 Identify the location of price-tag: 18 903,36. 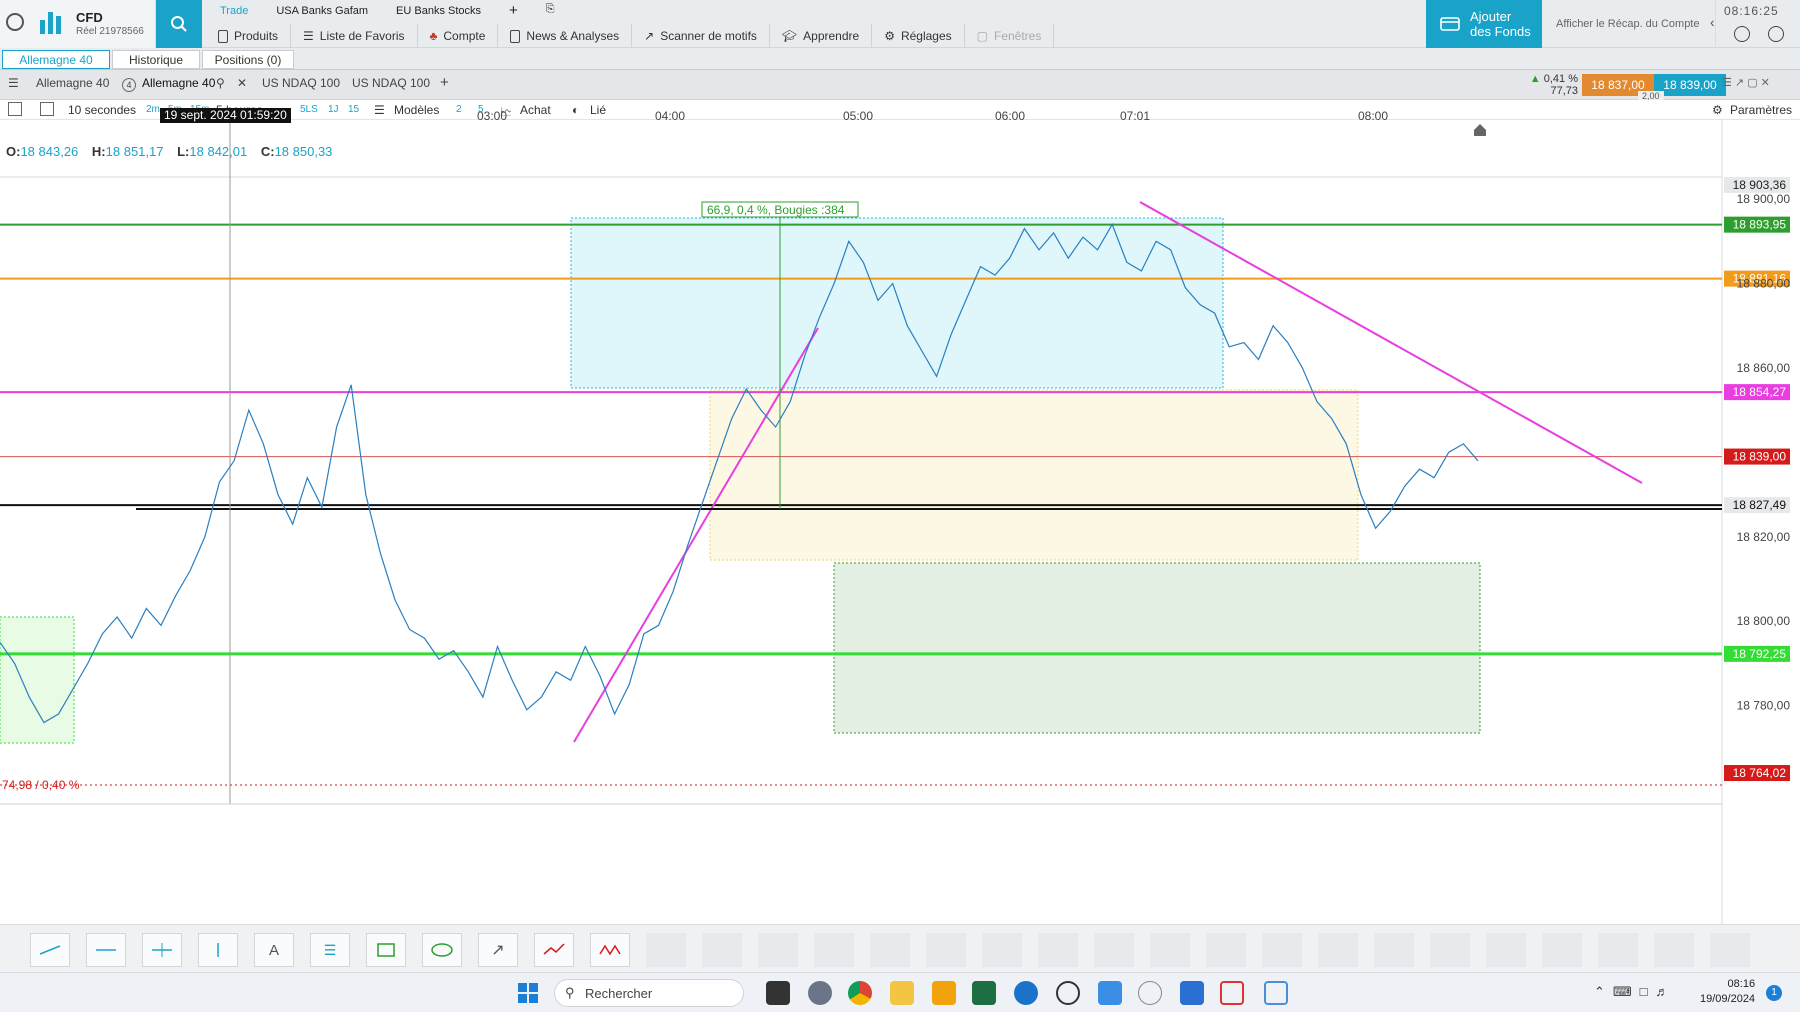
(1757, 184).